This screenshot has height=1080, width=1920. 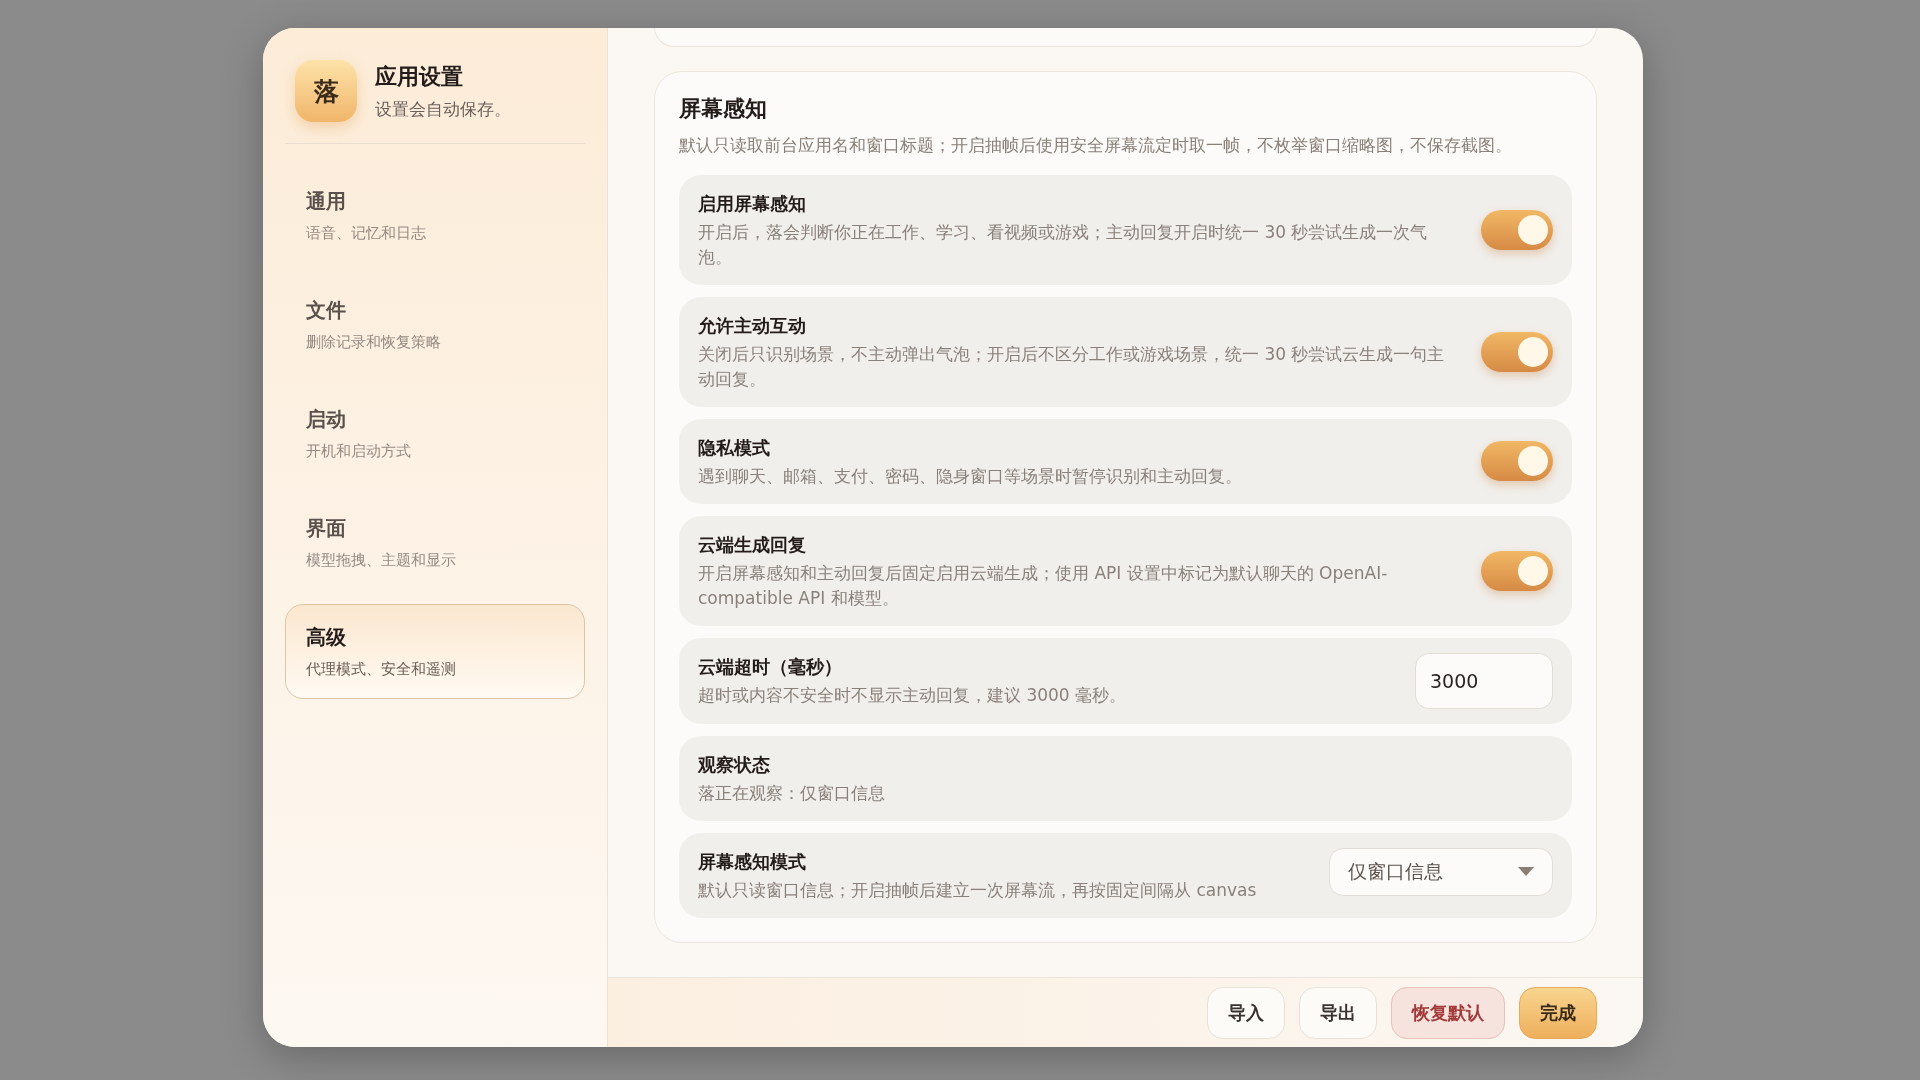 What do you see at coordinates (435, 651) in the screenshot?
I see `sidebar-item: 高级 代理模式、安全和遥测` at bounding box center [435, 651].